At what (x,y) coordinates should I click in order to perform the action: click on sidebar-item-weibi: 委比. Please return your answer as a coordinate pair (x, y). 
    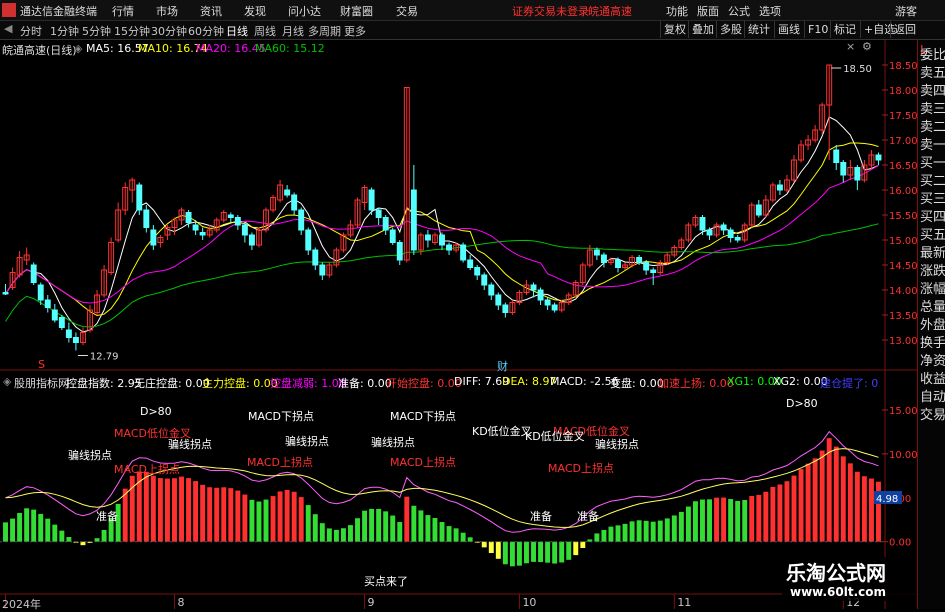
    Looking at the image, I should click on (932, 56).